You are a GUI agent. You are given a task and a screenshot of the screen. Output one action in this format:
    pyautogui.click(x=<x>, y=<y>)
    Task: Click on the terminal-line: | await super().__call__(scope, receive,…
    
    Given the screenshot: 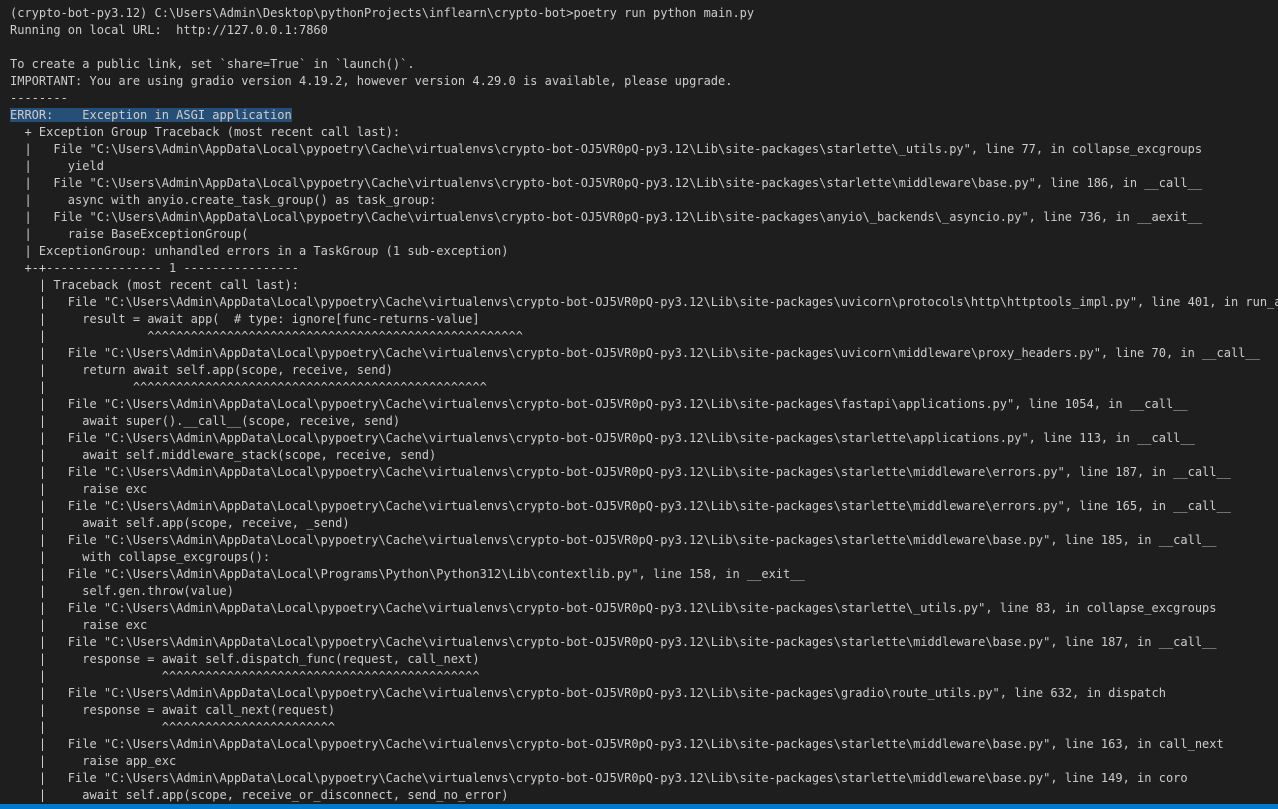 What is the action you would take?
    pyautogui.click(x=205, y=421)
    